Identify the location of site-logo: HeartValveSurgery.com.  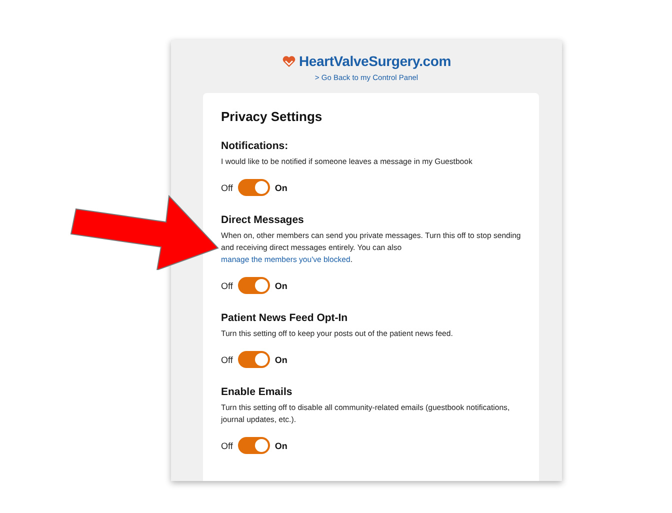
(375, 61).